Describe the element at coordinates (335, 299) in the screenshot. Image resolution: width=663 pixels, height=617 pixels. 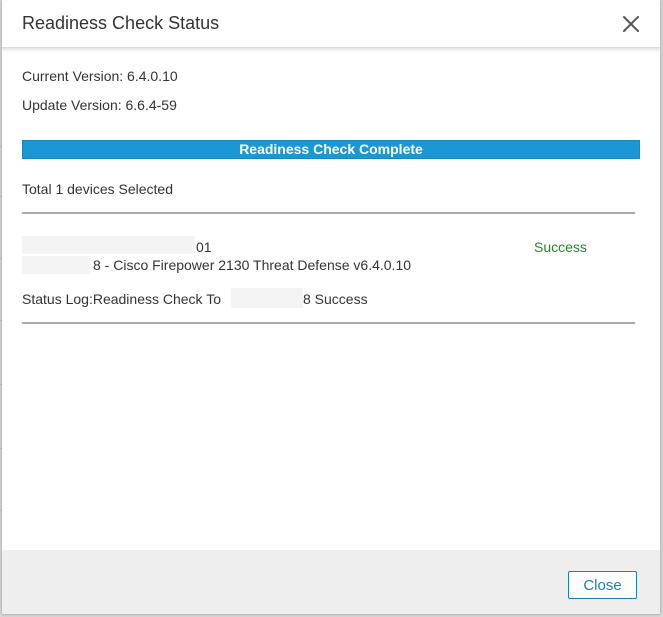
I see `status-log-suffix: 8 Success` at that location.